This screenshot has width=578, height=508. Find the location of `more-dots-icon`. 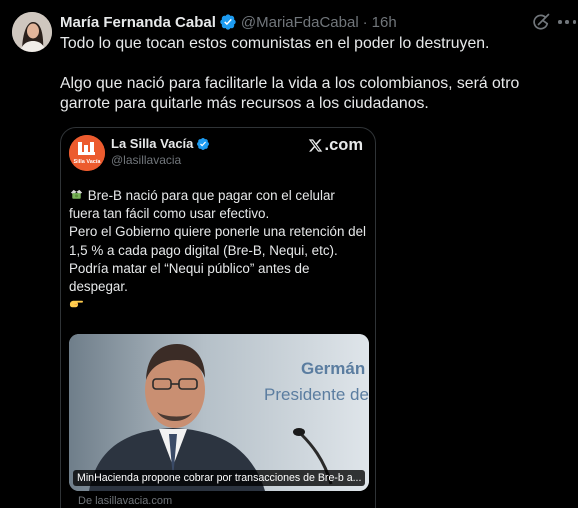

more-dots-icon is located at coordinates (567, 22).